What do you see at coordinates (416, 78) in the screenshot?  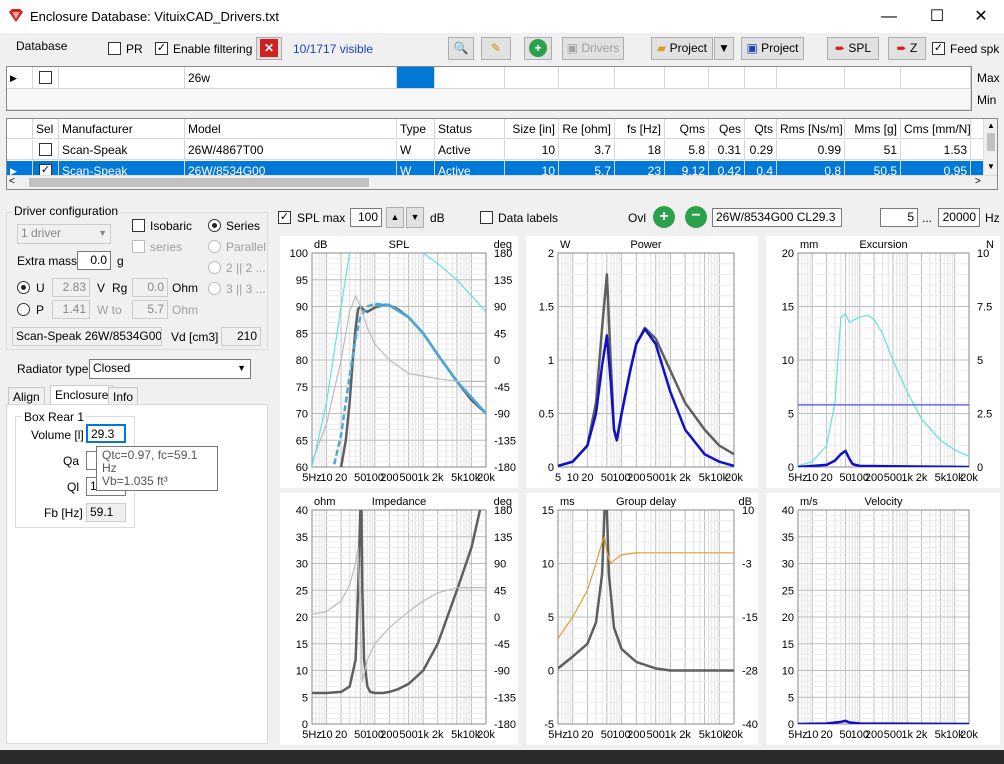 I see `filter-type-cell` at bounding box center [416, 78].